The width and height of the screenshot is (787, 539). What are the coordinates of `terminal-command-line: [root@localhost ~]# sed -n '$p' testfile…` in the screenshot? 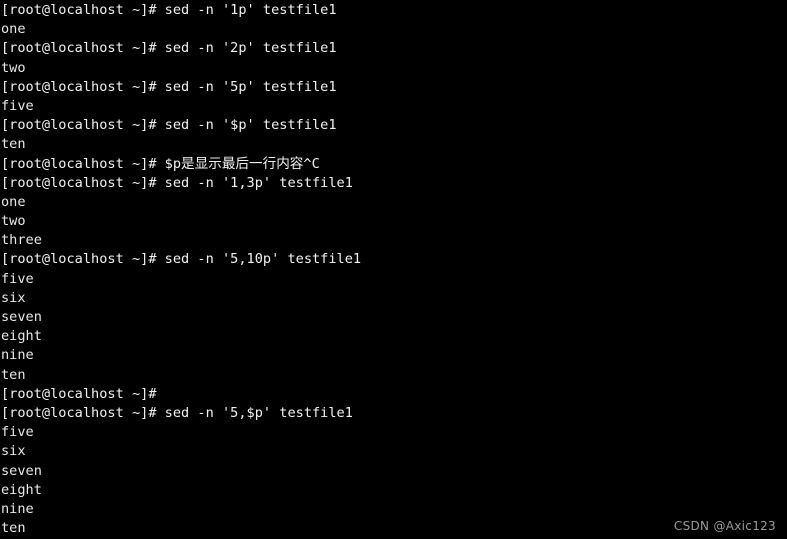 It's located at (169, 125).